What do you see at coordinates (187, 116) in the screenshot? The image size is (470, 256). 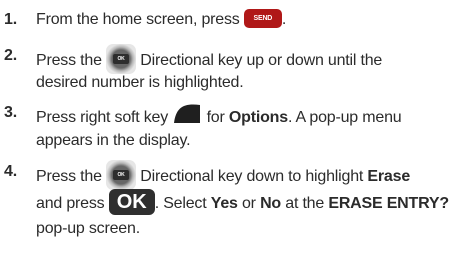 I see `right-soft-key-icon` at bounding box center [187, 116].